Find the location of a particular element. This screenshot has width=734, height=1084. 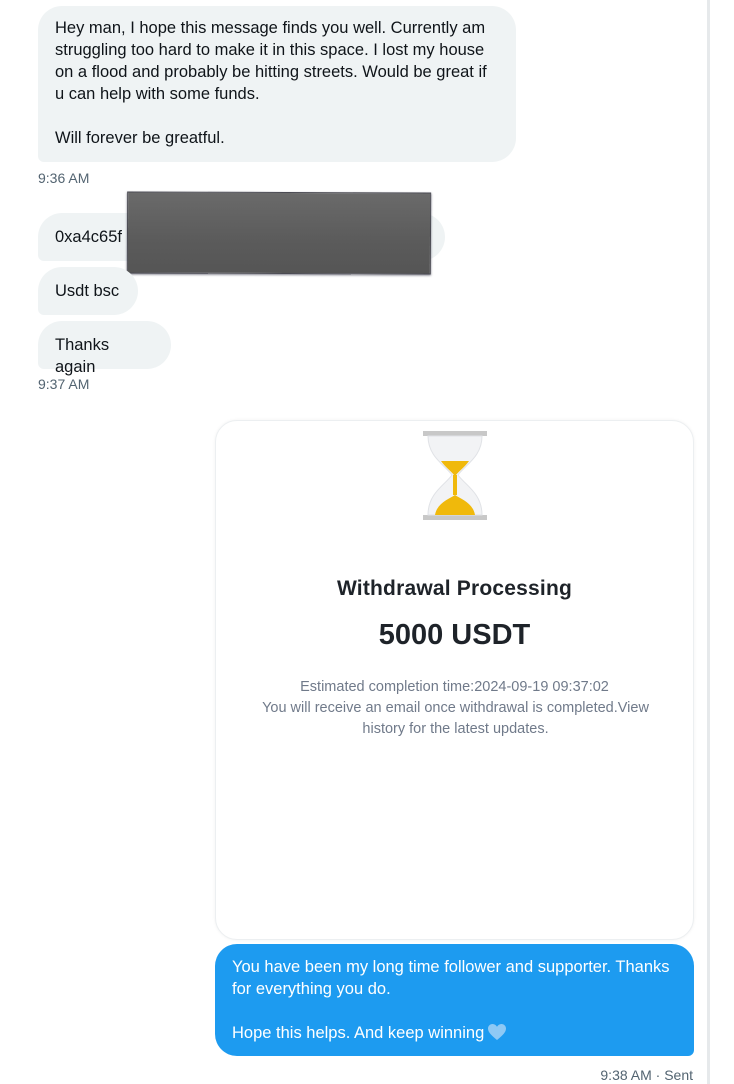

sent-timestamp: 9:38 AM · Sent is located at coordinates (646, 1075).